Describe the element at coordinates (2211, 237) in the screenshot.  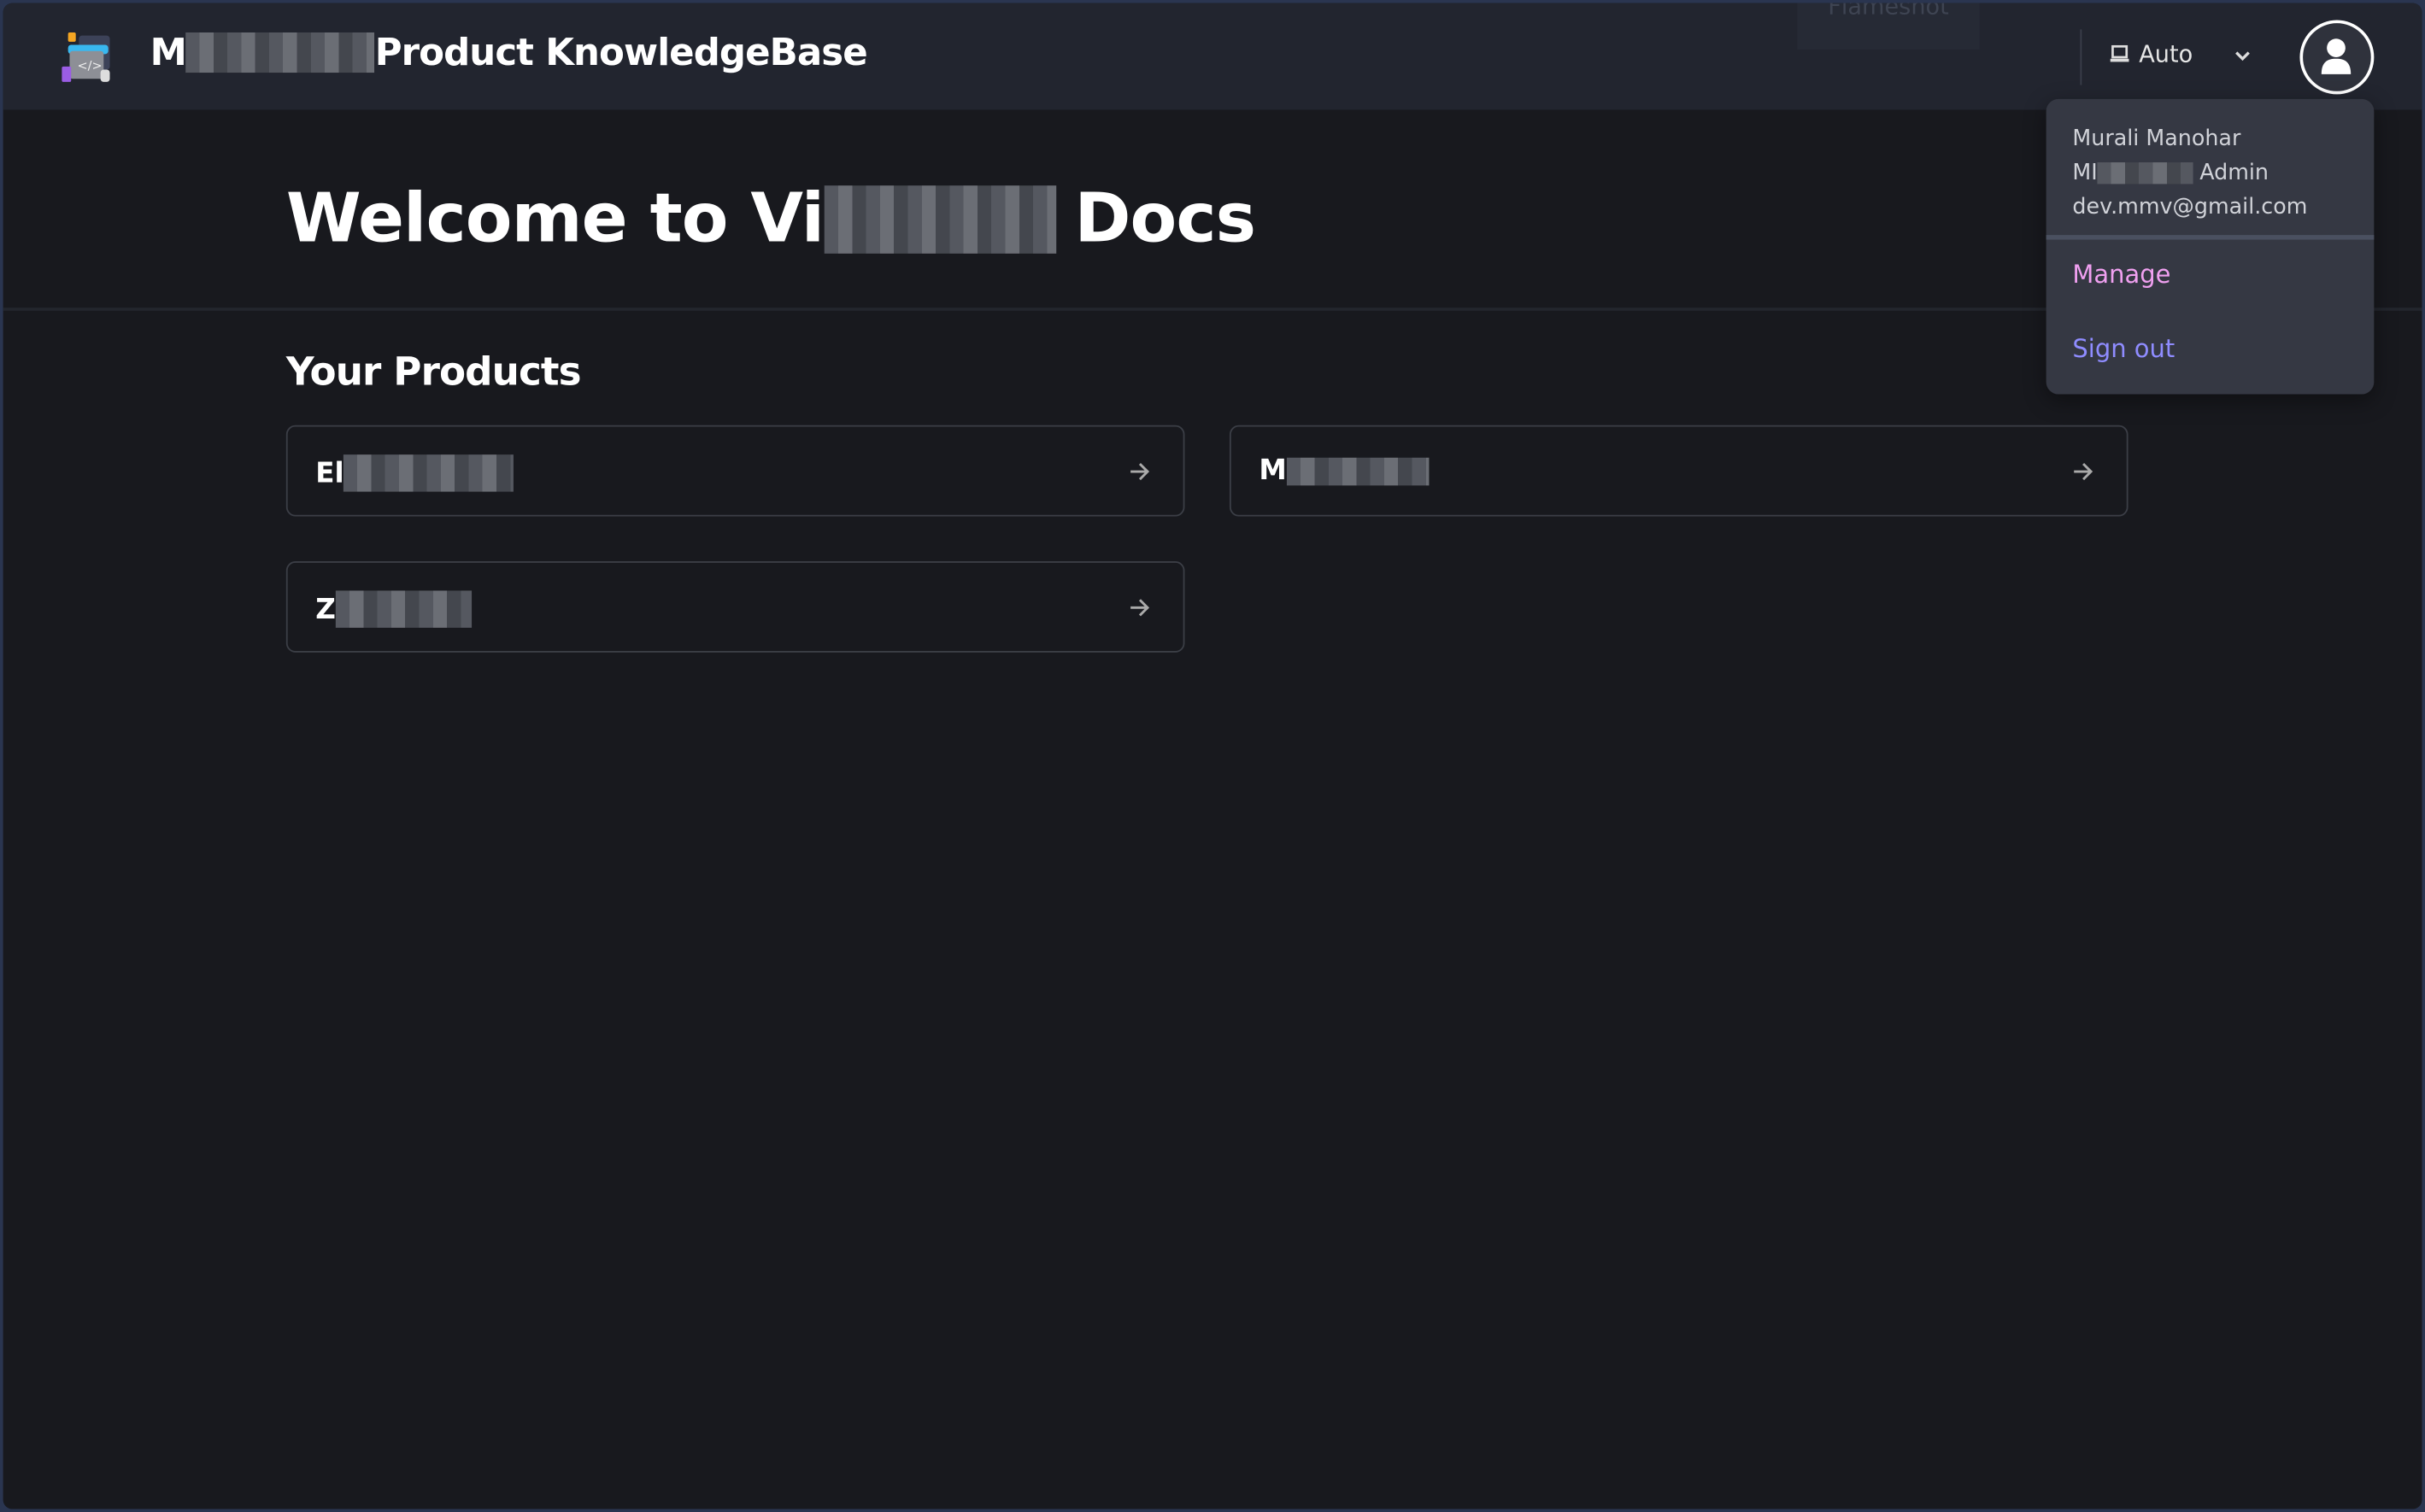
I see `menu-divider` at that location.